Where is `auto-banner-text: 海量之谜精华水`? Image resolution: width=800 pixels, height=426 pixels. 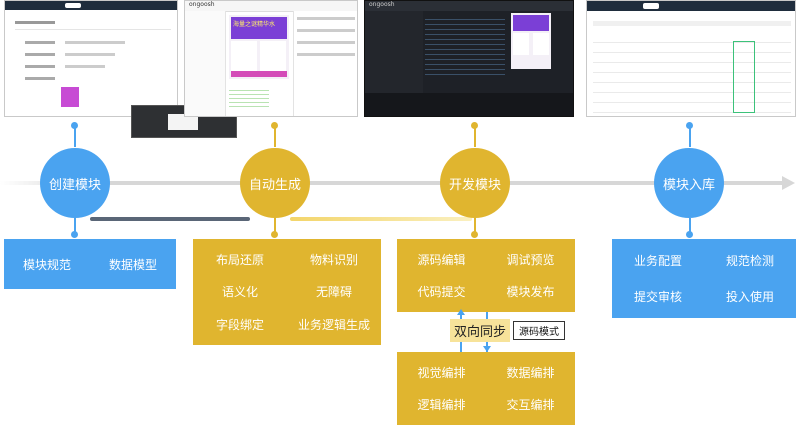
auto-banner-text: 海量之谜精华水 is located at coordinates (254, 24).